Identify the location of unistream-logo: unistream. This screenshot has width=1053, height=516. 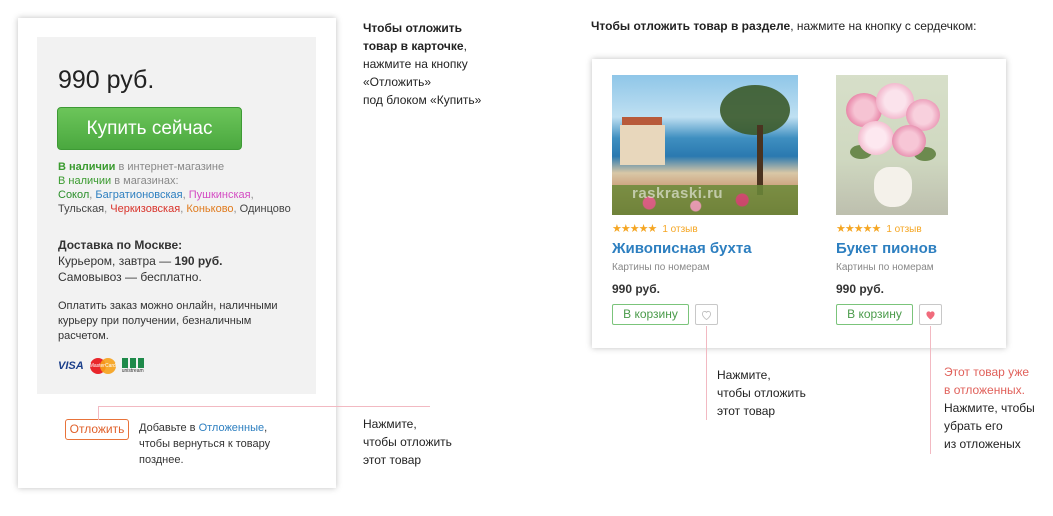
(133, 366).